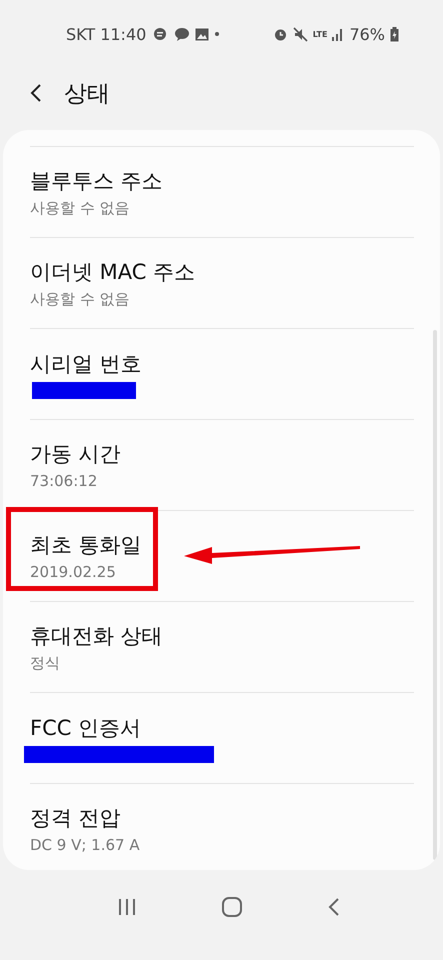 The width and height of the screenshot is (443, 960). I want to click on mute-icon, so click(300, 34).